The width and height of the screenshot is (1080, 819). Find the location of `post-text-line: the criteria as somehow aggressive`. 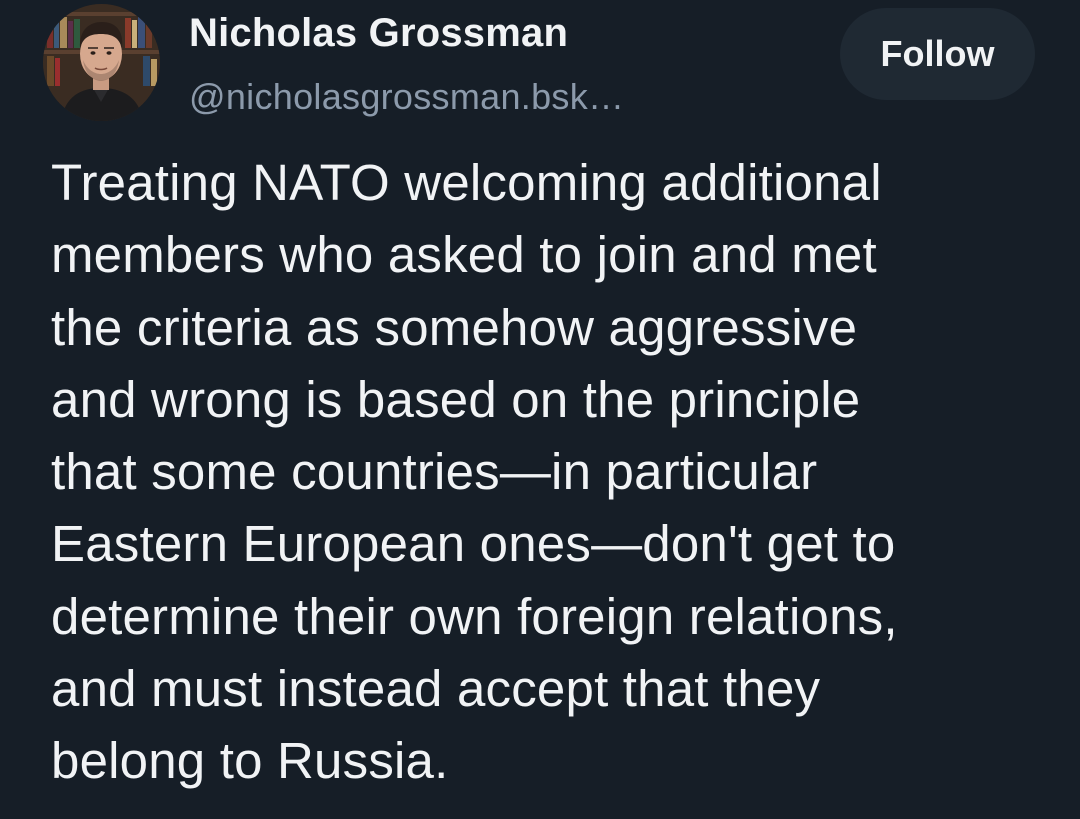

post-text-line: the criteria as somehow aggressive is located at coordinates (454, 327).